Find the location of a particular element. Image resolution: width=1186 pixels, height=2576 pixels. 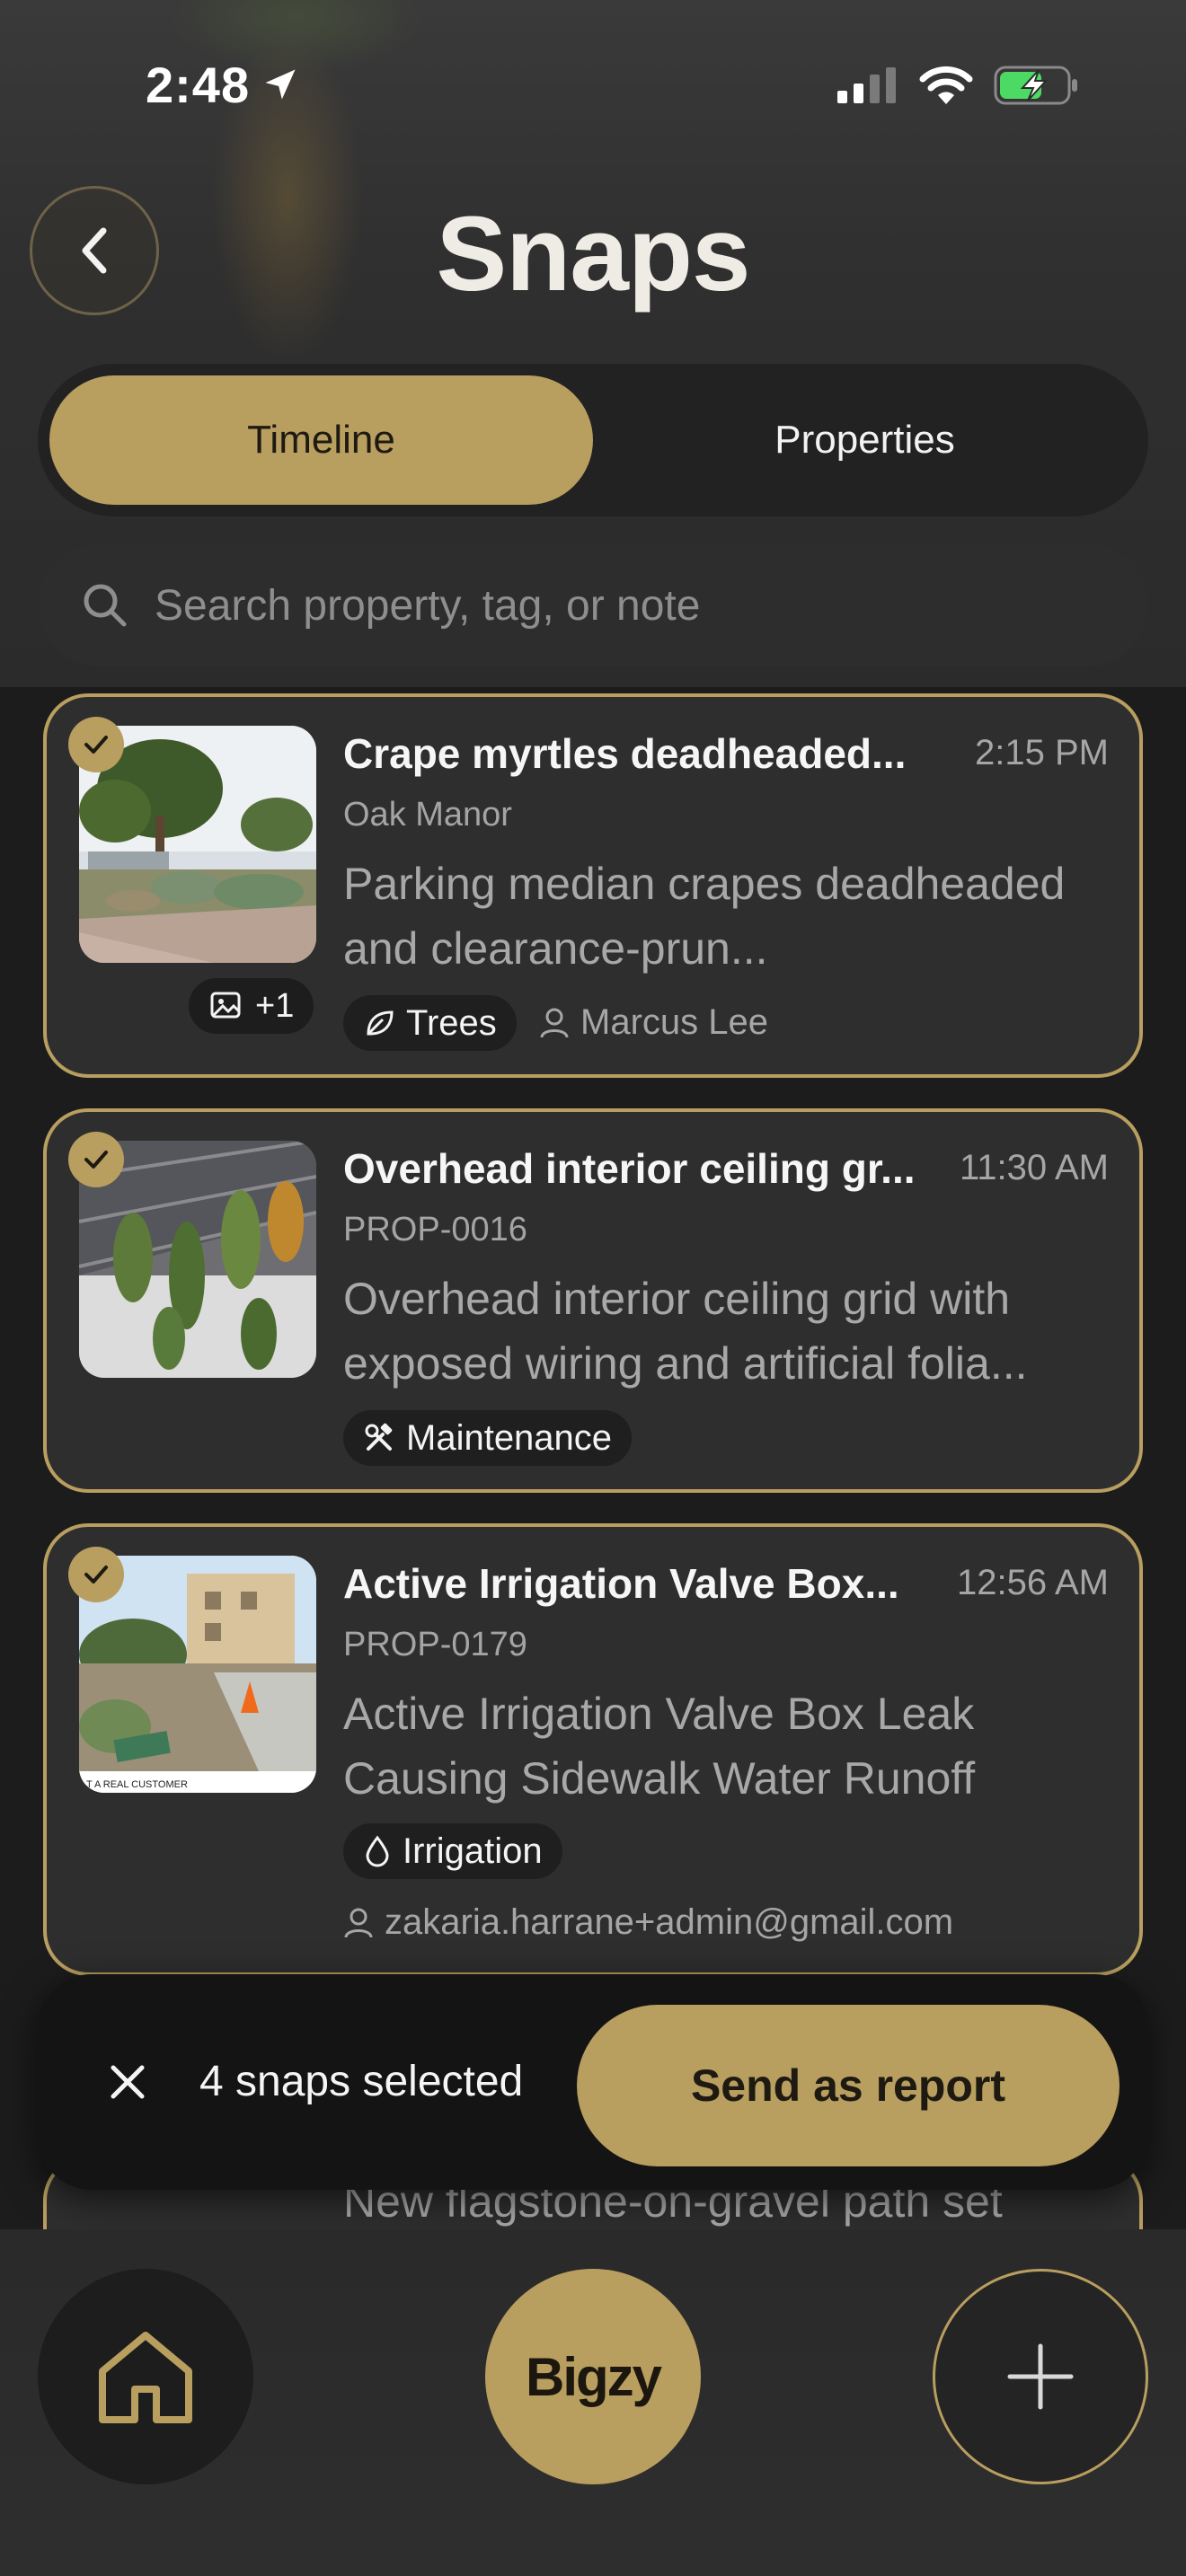

search-bar is located at coordinates (593, 605).